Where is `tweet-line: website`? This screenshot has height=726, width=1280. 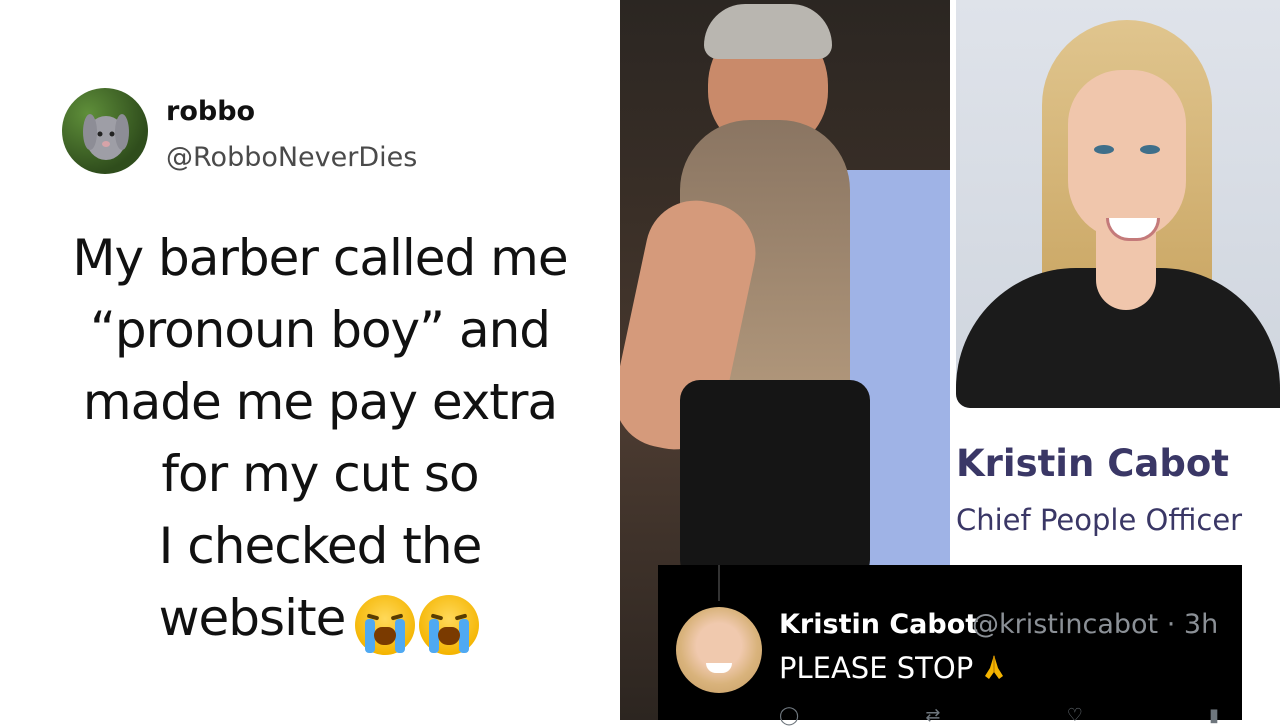 tweet-line: website is located at coordinates (252, 618).